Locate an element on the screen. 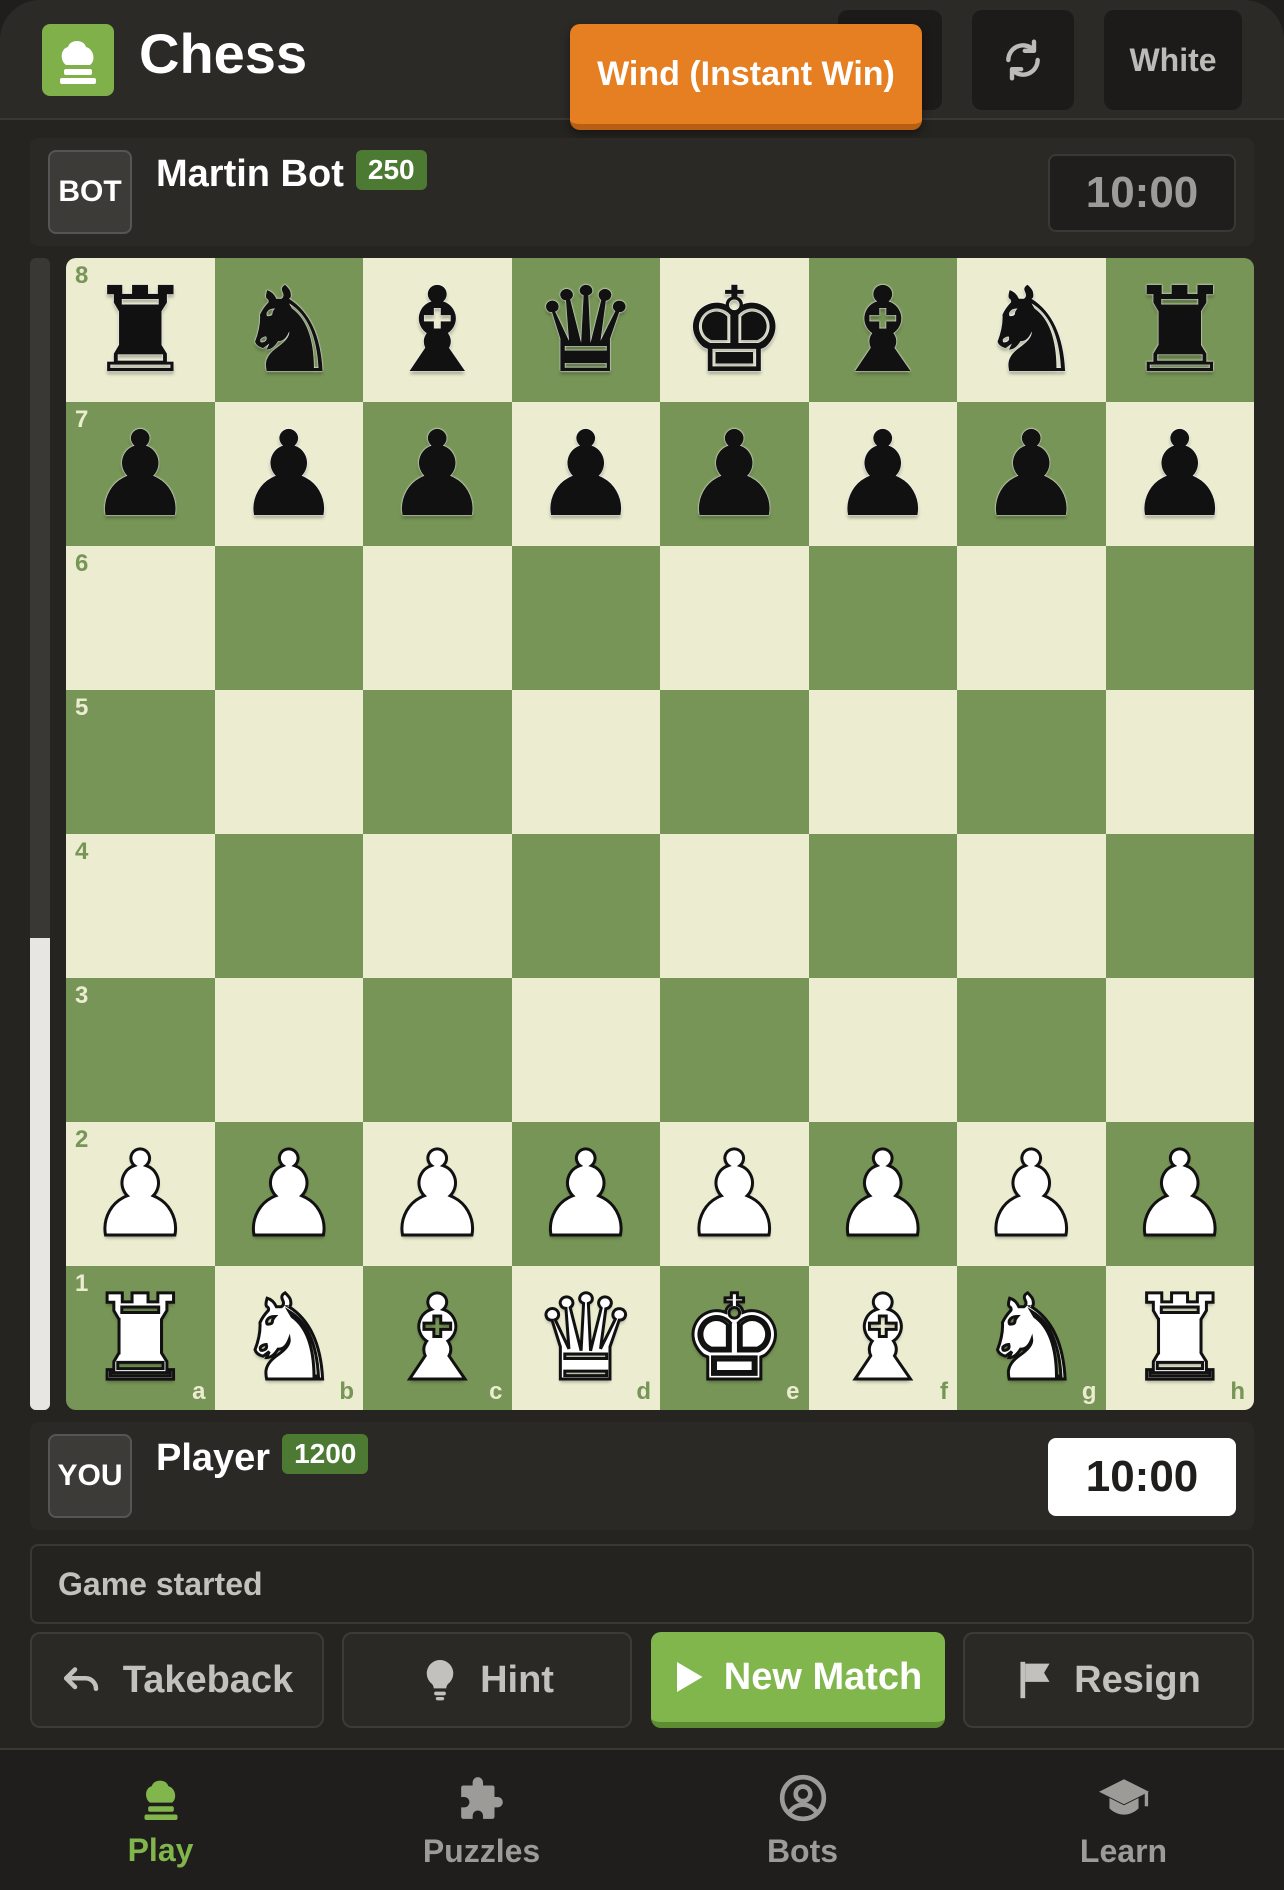 This screenshot has height=1890, width=1284. square-e4 is located at coordinates (734, 906).